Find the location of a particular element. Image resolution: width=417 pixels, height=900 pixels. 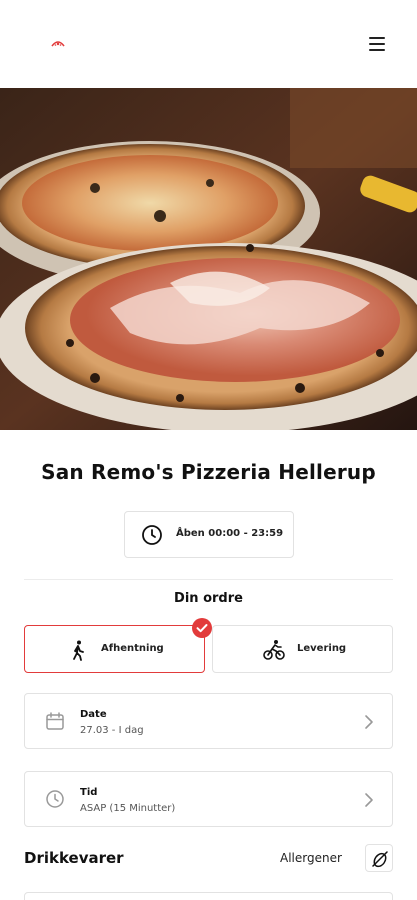

opening-hours-text: Åben 00:00 - 23:59 is located at coordinates (230, 533).